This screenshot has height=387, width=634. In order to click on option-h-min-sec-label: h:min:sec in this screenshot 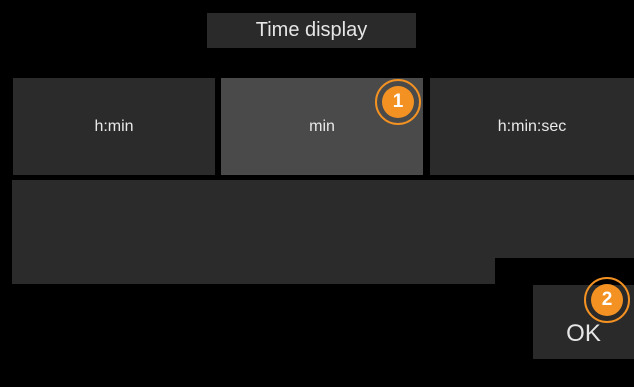, I will do `click(532, 126)`.